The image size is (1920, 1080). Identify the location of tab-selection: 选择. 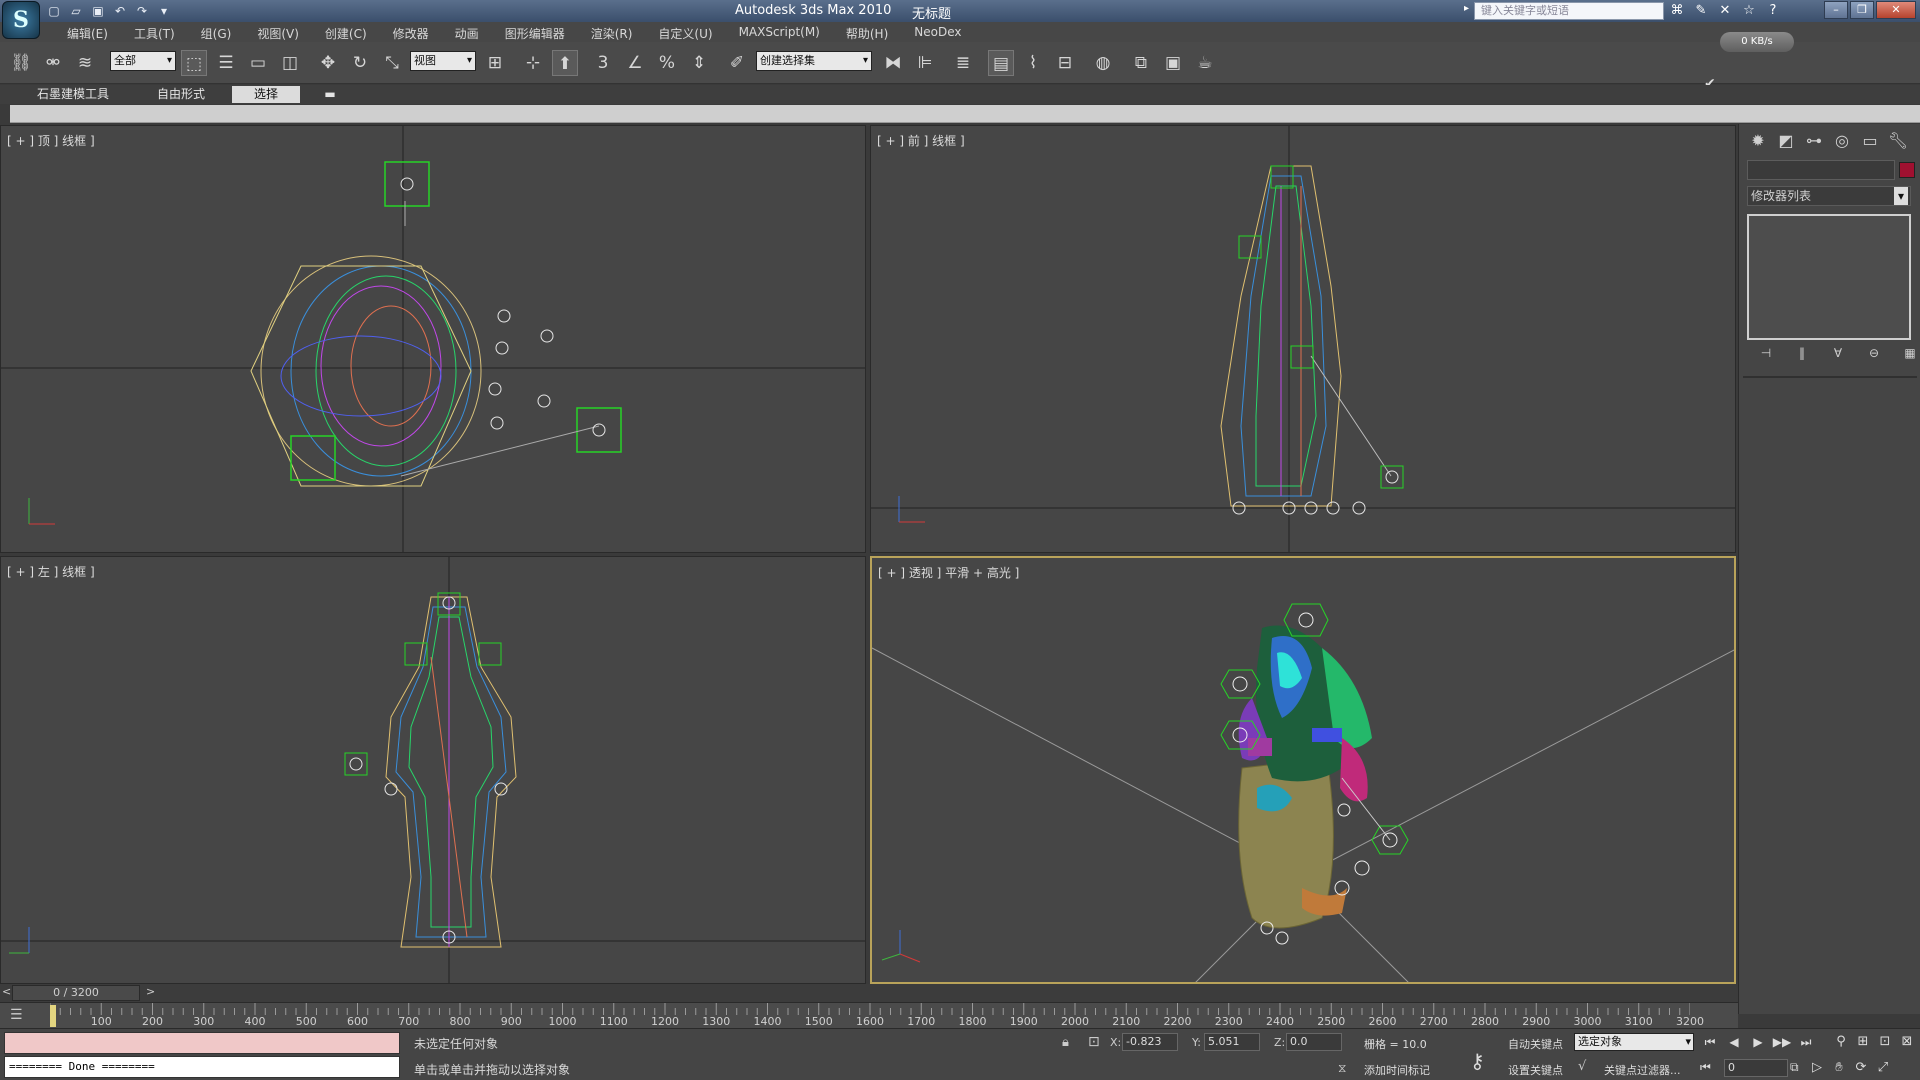
(266, 94).